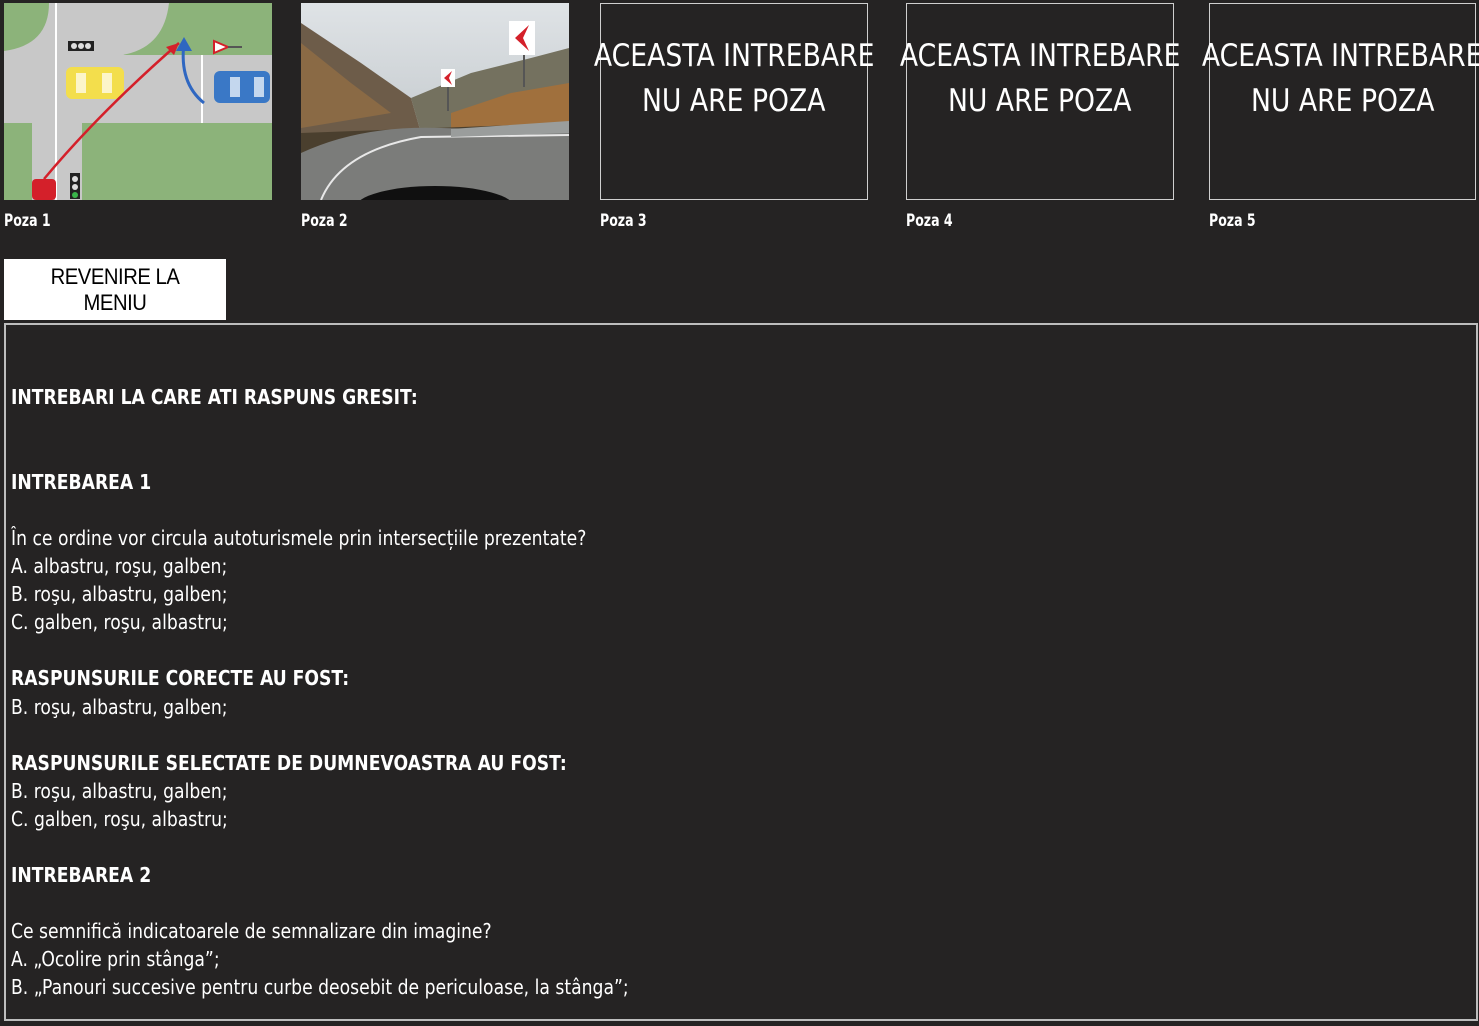  I want to click on back-to-menu-button: REVENIRE LA MENIU, so click(115, 289).